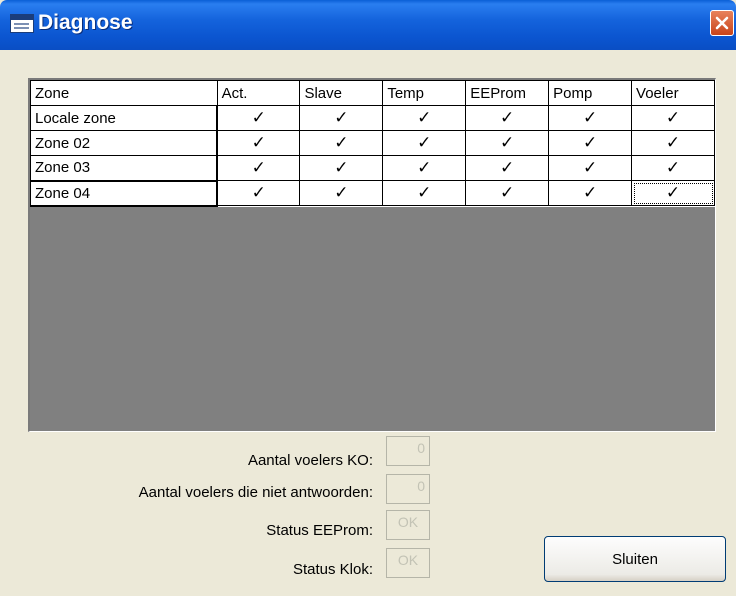 This screenshot has width=736, height=596. I want to click on column-header-voeler: Voeler, so click(673, 93).